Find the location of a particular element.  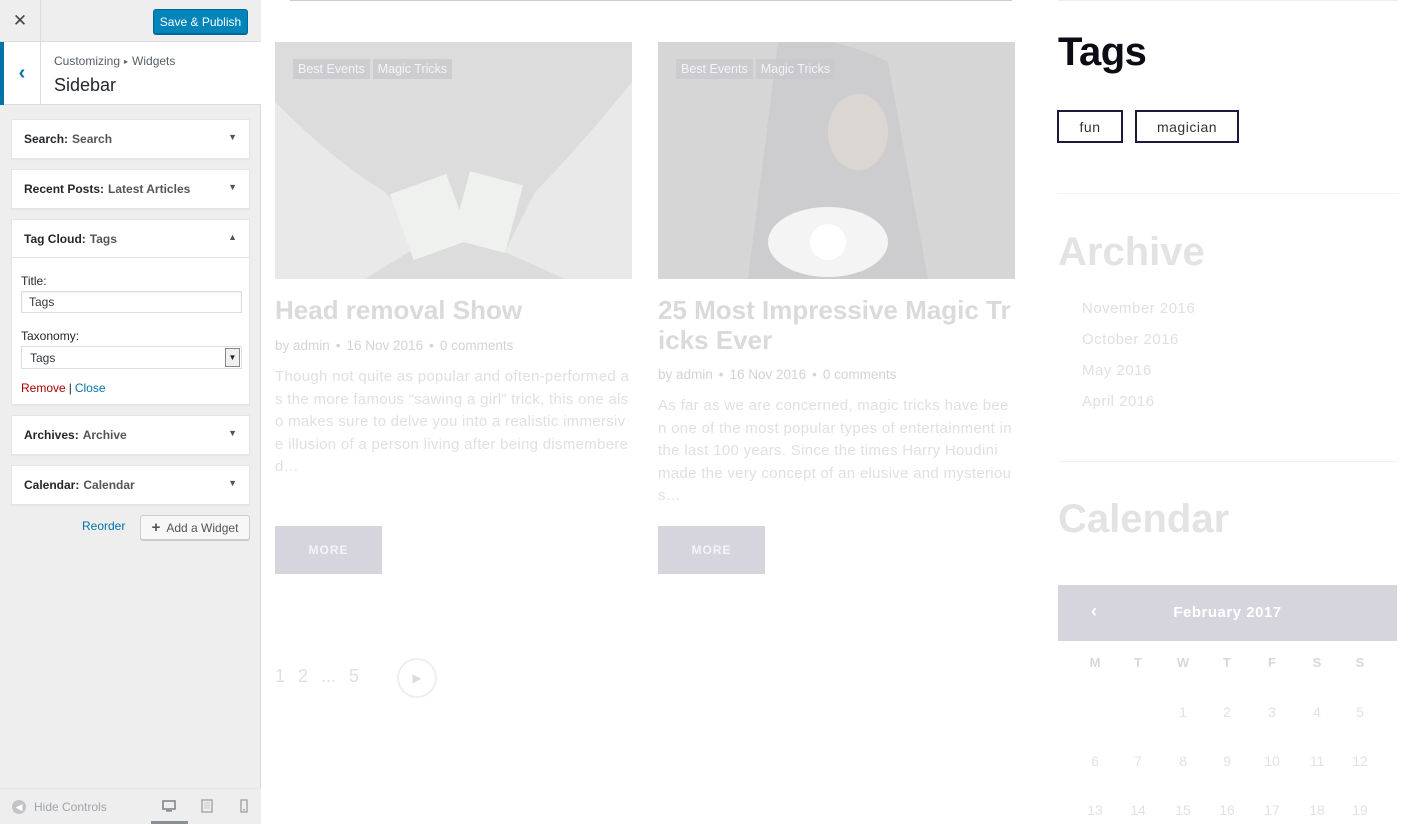

widget-instance-title: Tags is located at coordinates (103, 238).